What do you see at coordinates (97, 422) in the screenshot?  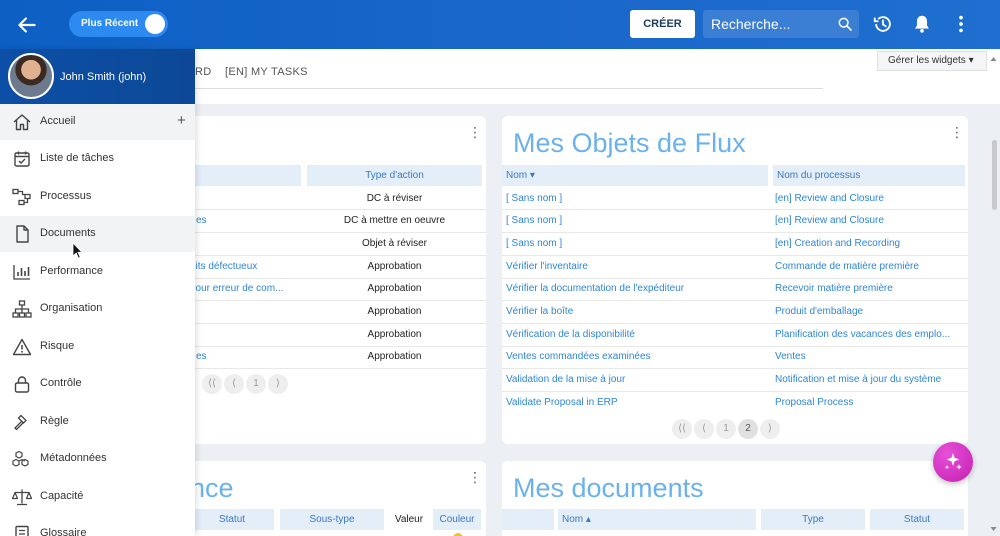 I see `sidebar-item-regle: Règle` at bounding box center [97, 422].